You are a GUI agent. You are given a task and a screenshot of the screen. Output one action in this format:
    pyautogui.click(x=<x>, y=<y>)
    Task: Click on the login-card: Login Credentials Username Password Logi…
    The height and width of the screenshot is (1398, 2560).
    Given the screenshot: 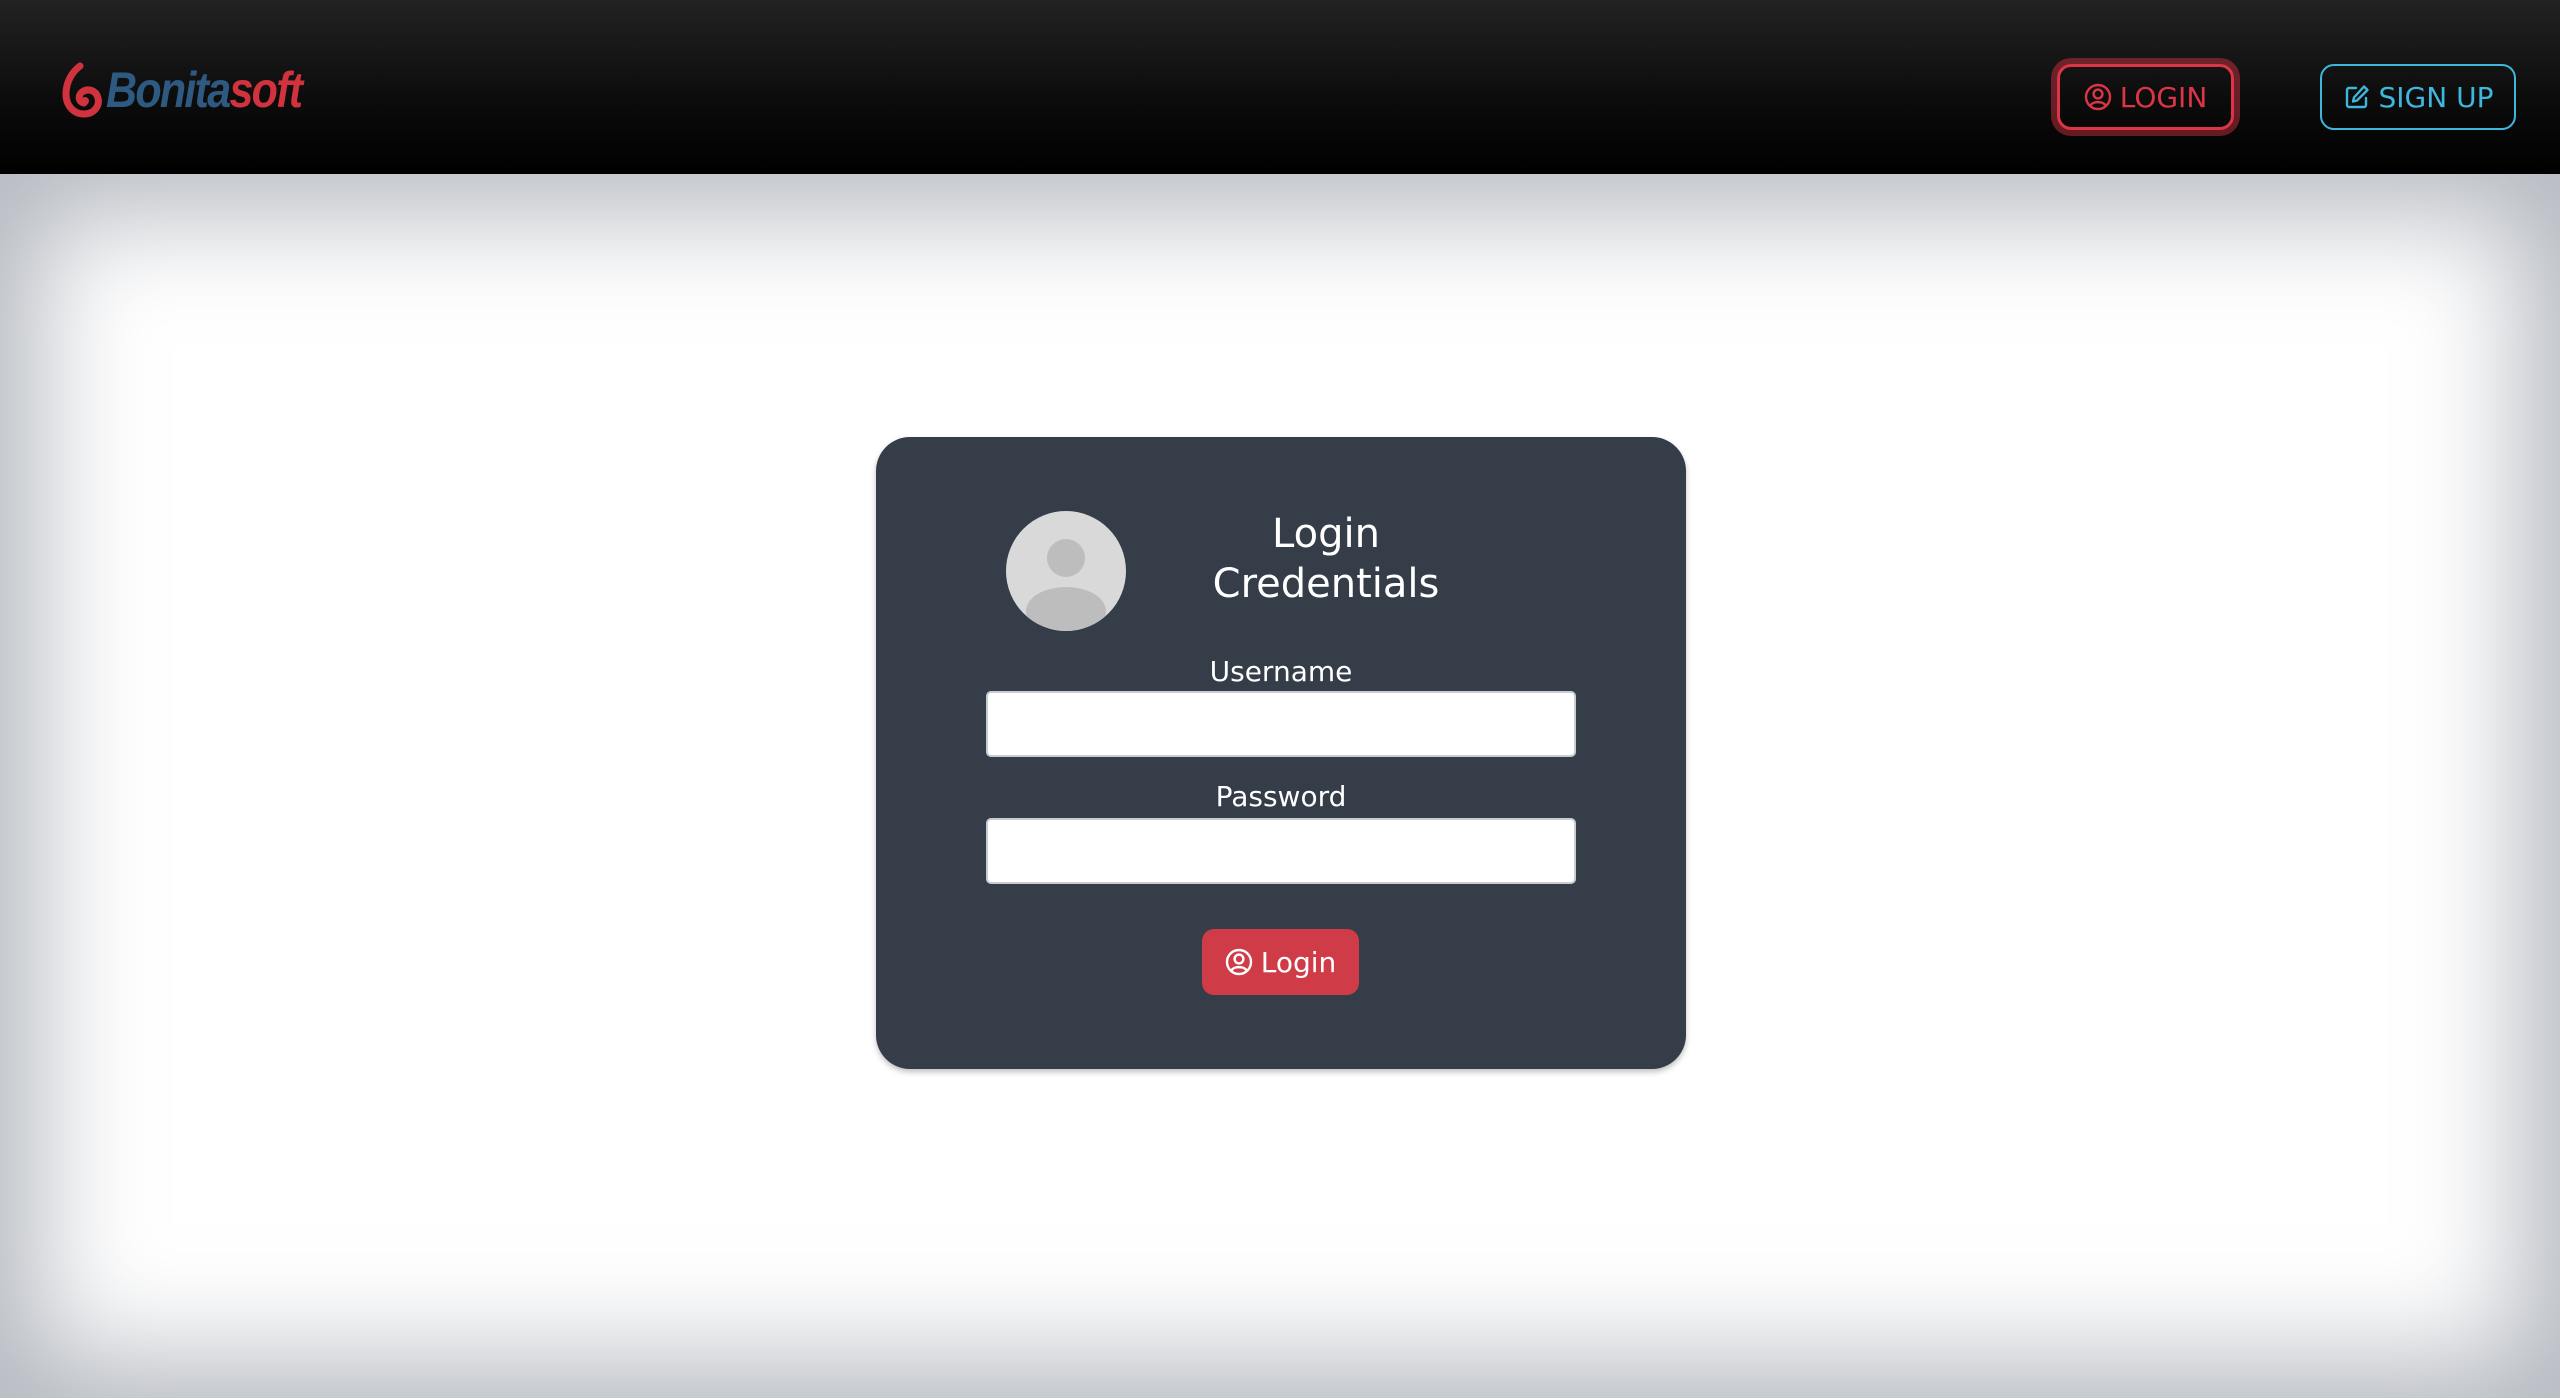 What is the action you would take?
    pyautogui.click(x=1281, y=753)
    